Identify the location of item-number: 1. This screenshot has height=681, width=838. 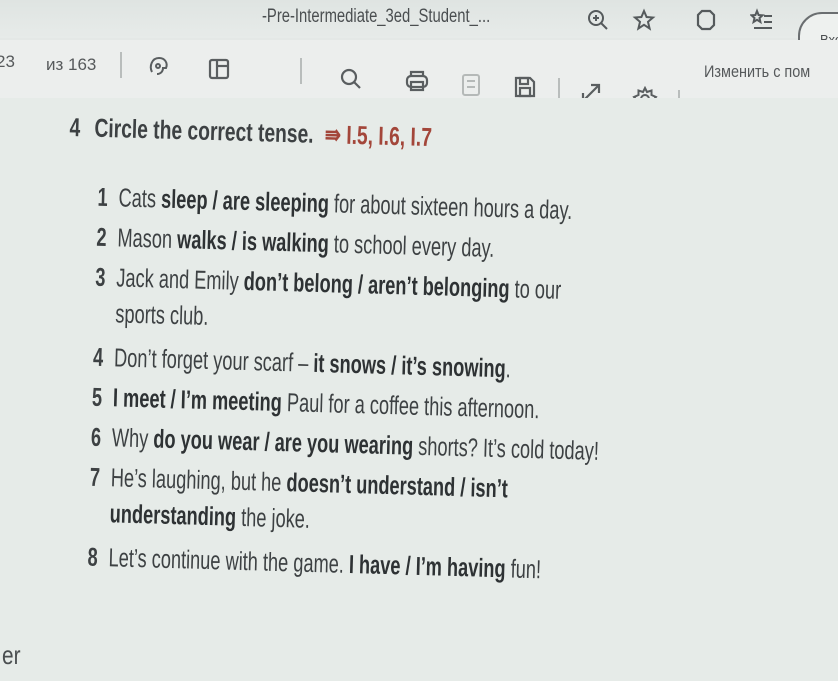
(103, 197).